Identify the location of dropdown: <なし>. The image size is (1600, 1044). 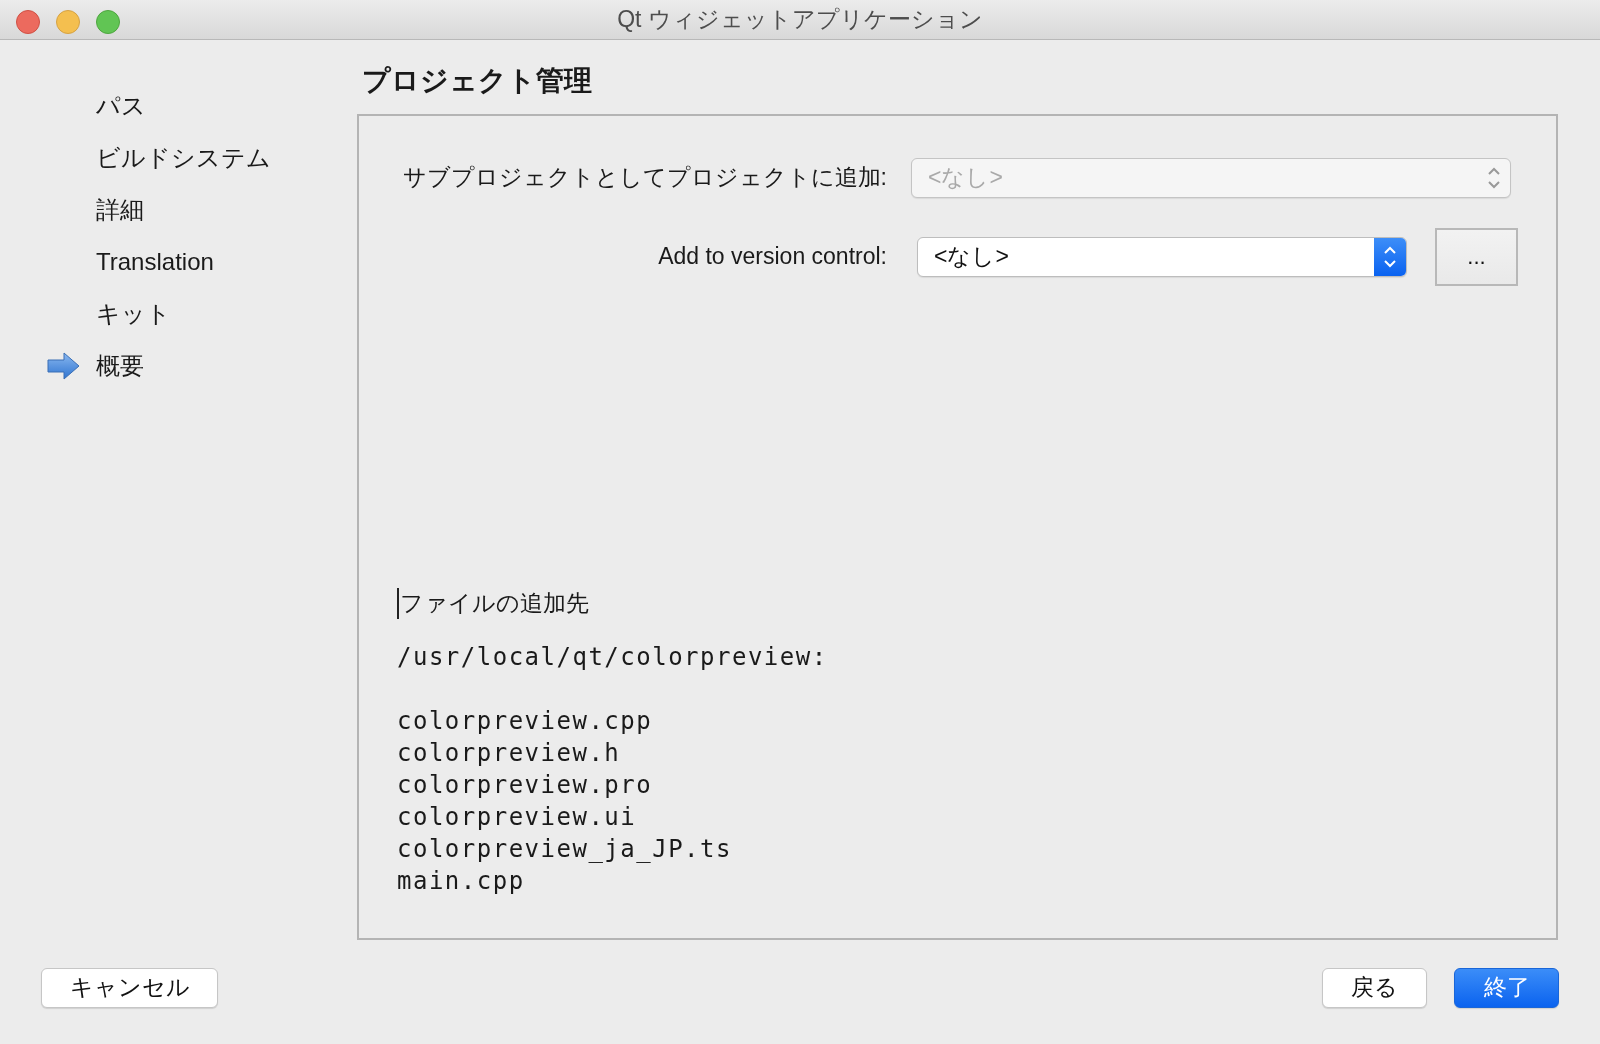
(1162, 256).